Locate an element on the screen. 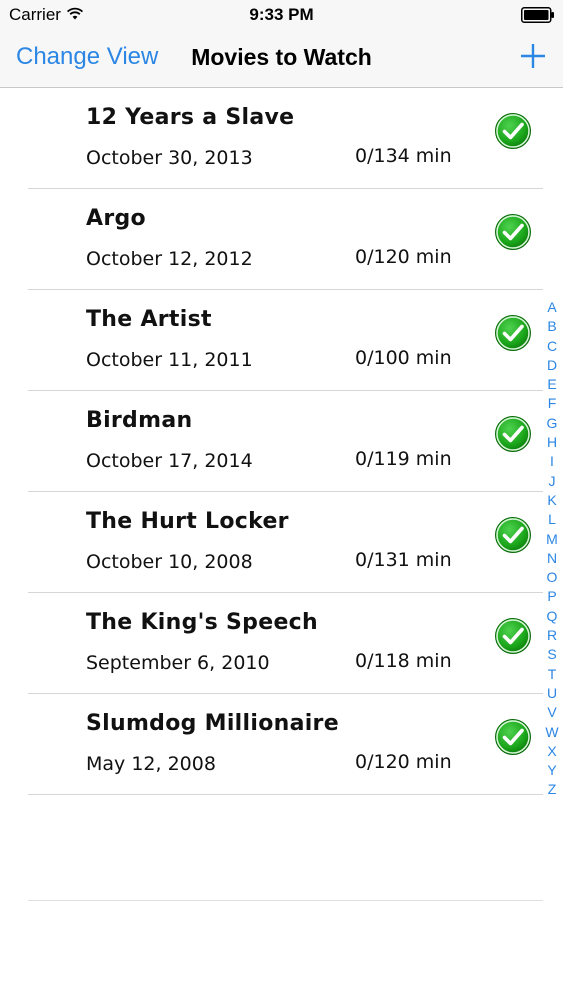 The image size is (563, 1000). movie-runtime: 0/118 min is located at coordinates (403, 661).